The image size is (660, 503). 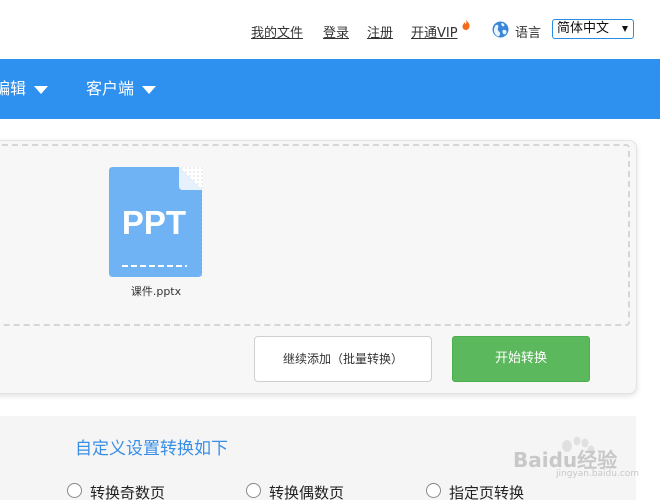 What do you see at coordinates (583, 28) in the screenshot?
I see `language-selected-value: 简体中文` at bounding box center [583, 28].